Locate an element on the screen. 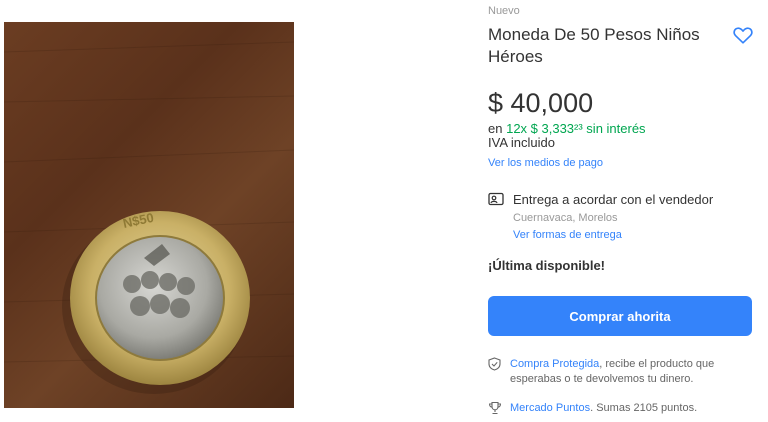 This screenshot has width=768, height=422. loyalty-points-link: Mercado Puntos is located at coordinates (550, 408).